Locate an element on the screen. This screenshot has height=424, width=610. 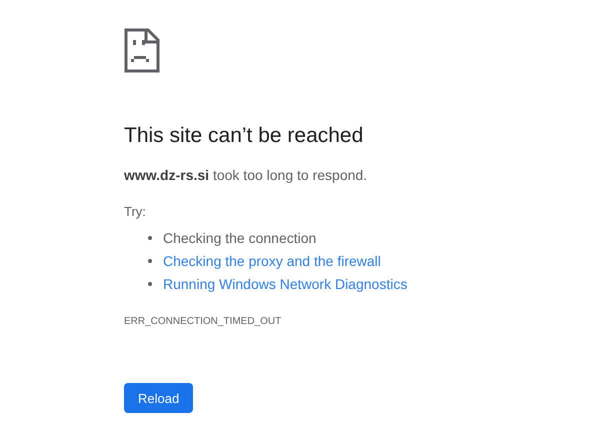
suggestion-link: Checking the proxy and the firewall is located at coordinates (272, 260).